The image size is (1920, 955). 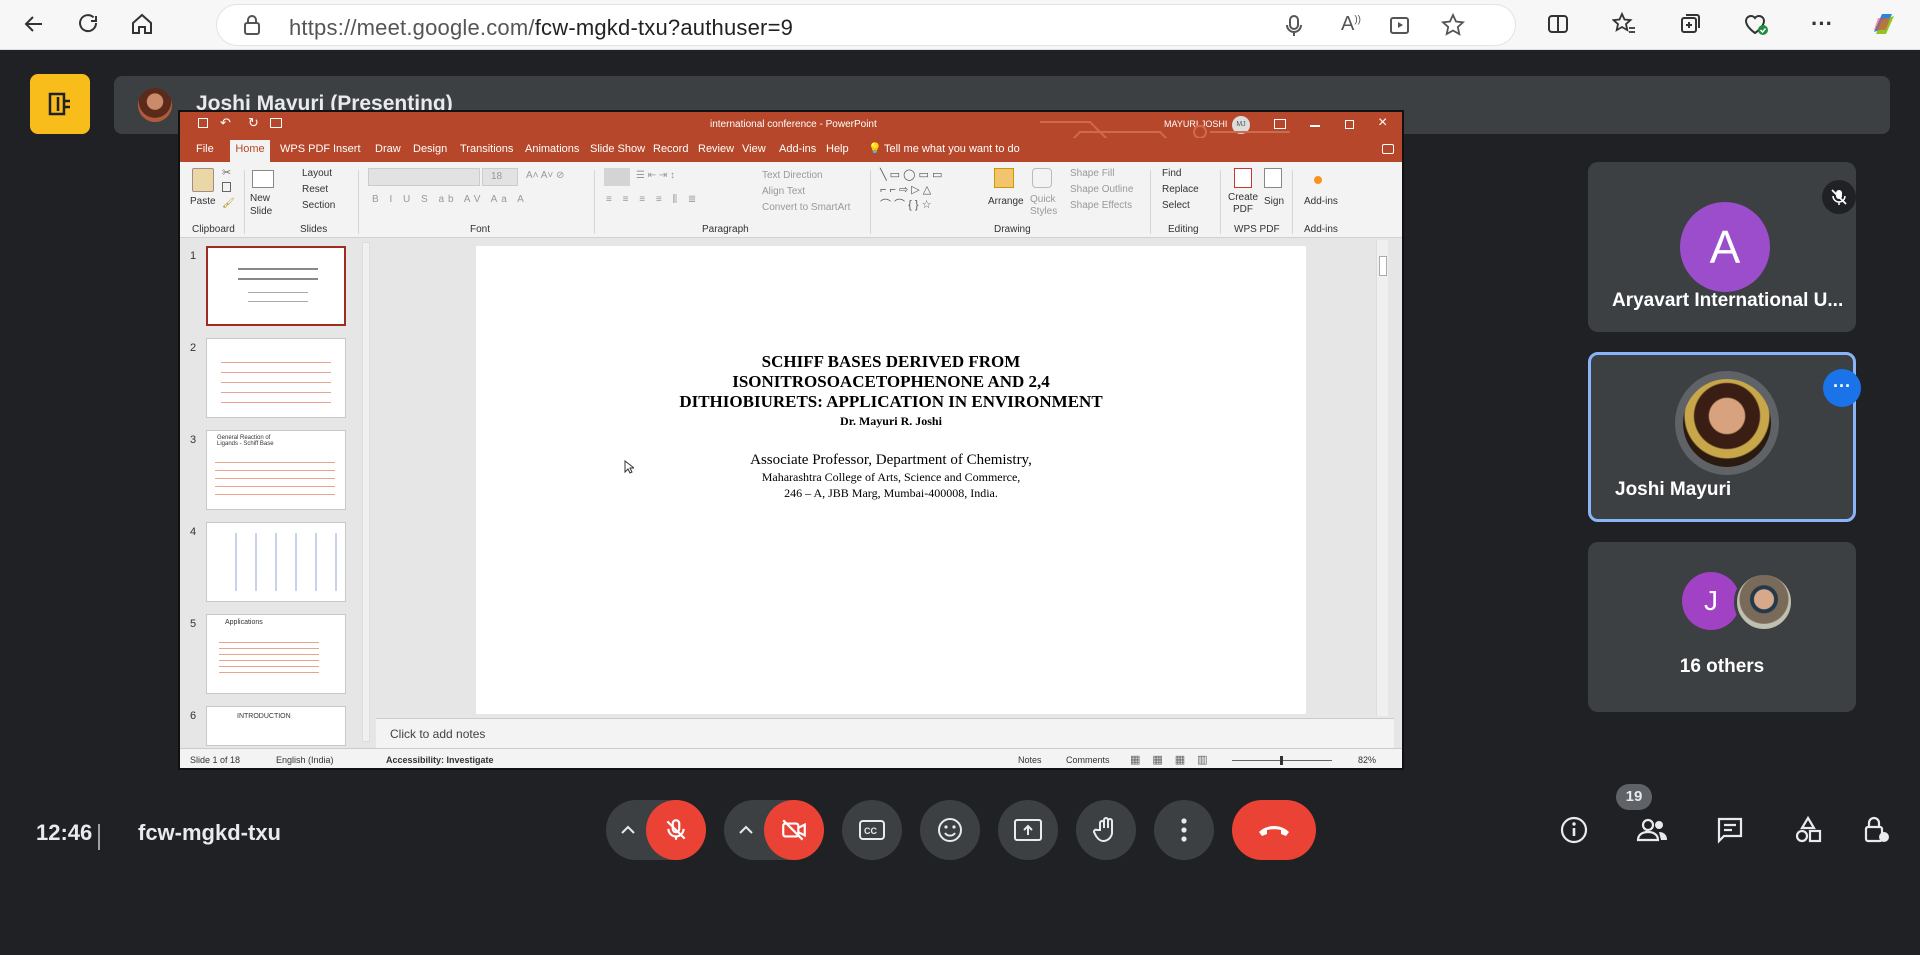 I want to click on select-button: Select, so click(x=1176, y=205).